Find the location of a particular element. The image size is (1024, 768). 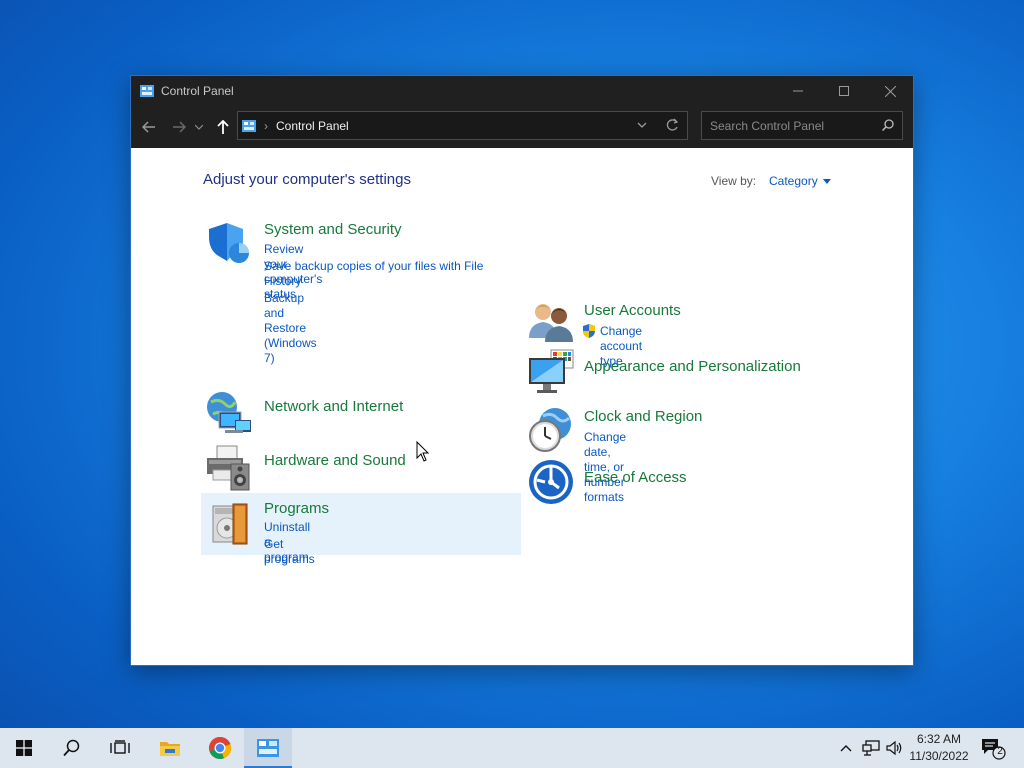

close-icon is located at coordinates (890, 91).